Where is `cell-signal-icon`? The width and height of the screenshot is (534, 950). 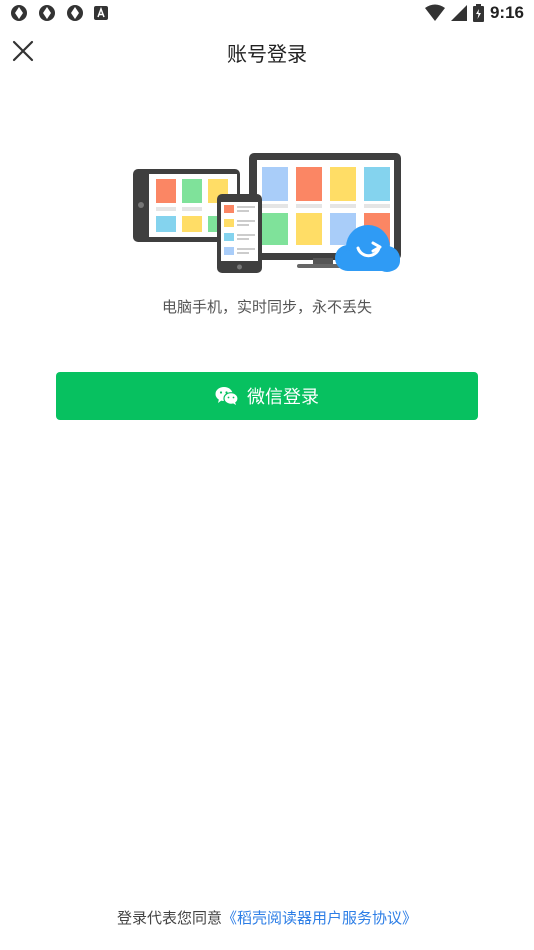
cell-signal-icon is located at coordinates (458, 13).